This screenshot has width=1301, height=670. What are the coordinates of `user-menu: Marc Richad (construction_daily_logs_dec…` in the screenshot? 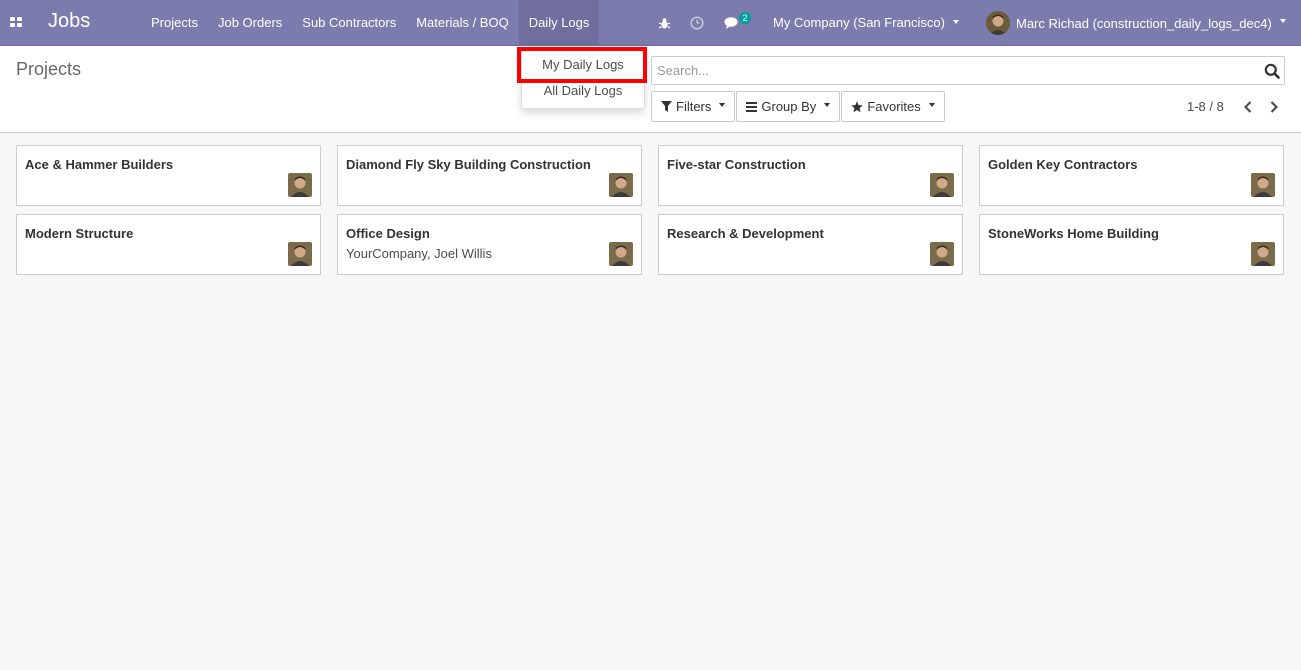 It's located at (1136, 23).